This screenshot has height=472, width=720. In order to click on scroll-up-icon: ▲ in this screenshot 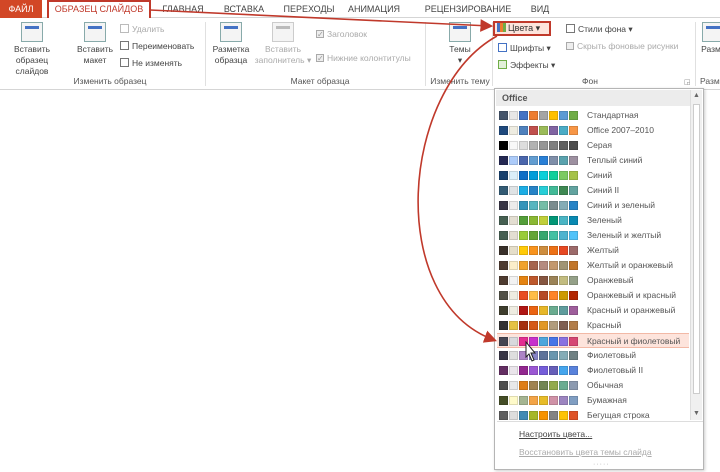, I will do `click(696, 96)`.